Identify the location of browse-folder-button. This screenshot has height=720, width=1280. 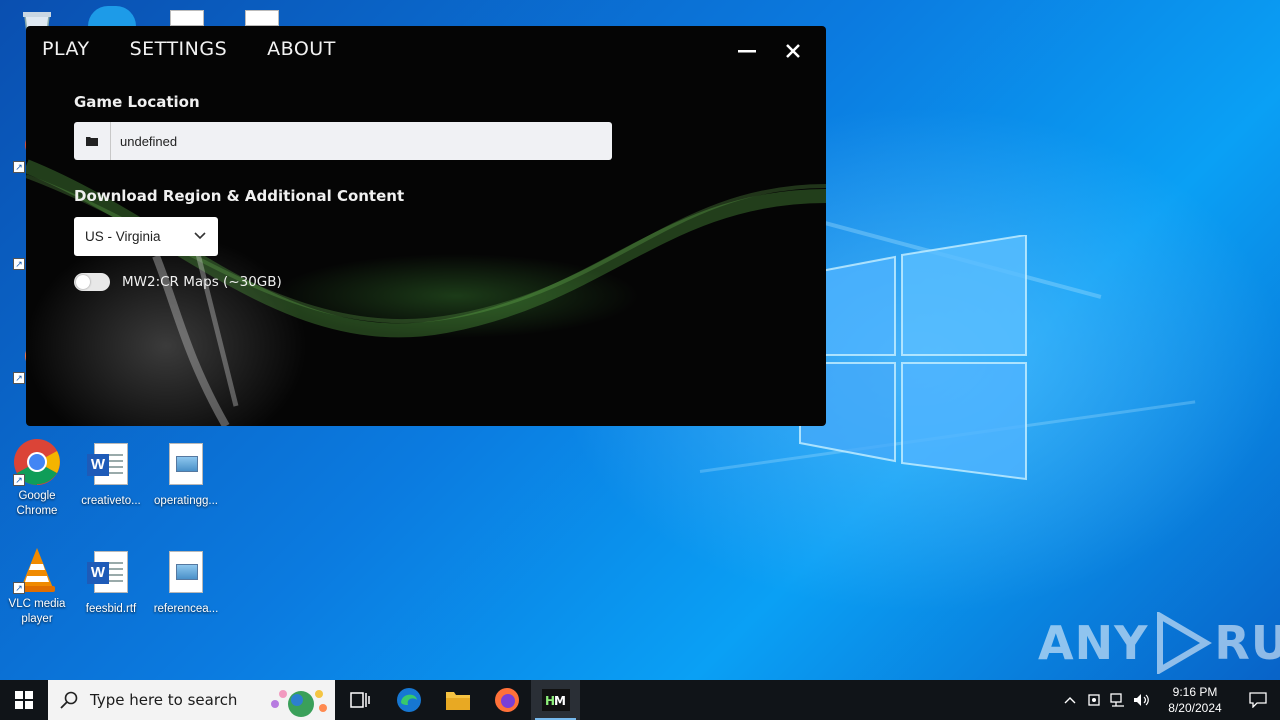
(92, 141).